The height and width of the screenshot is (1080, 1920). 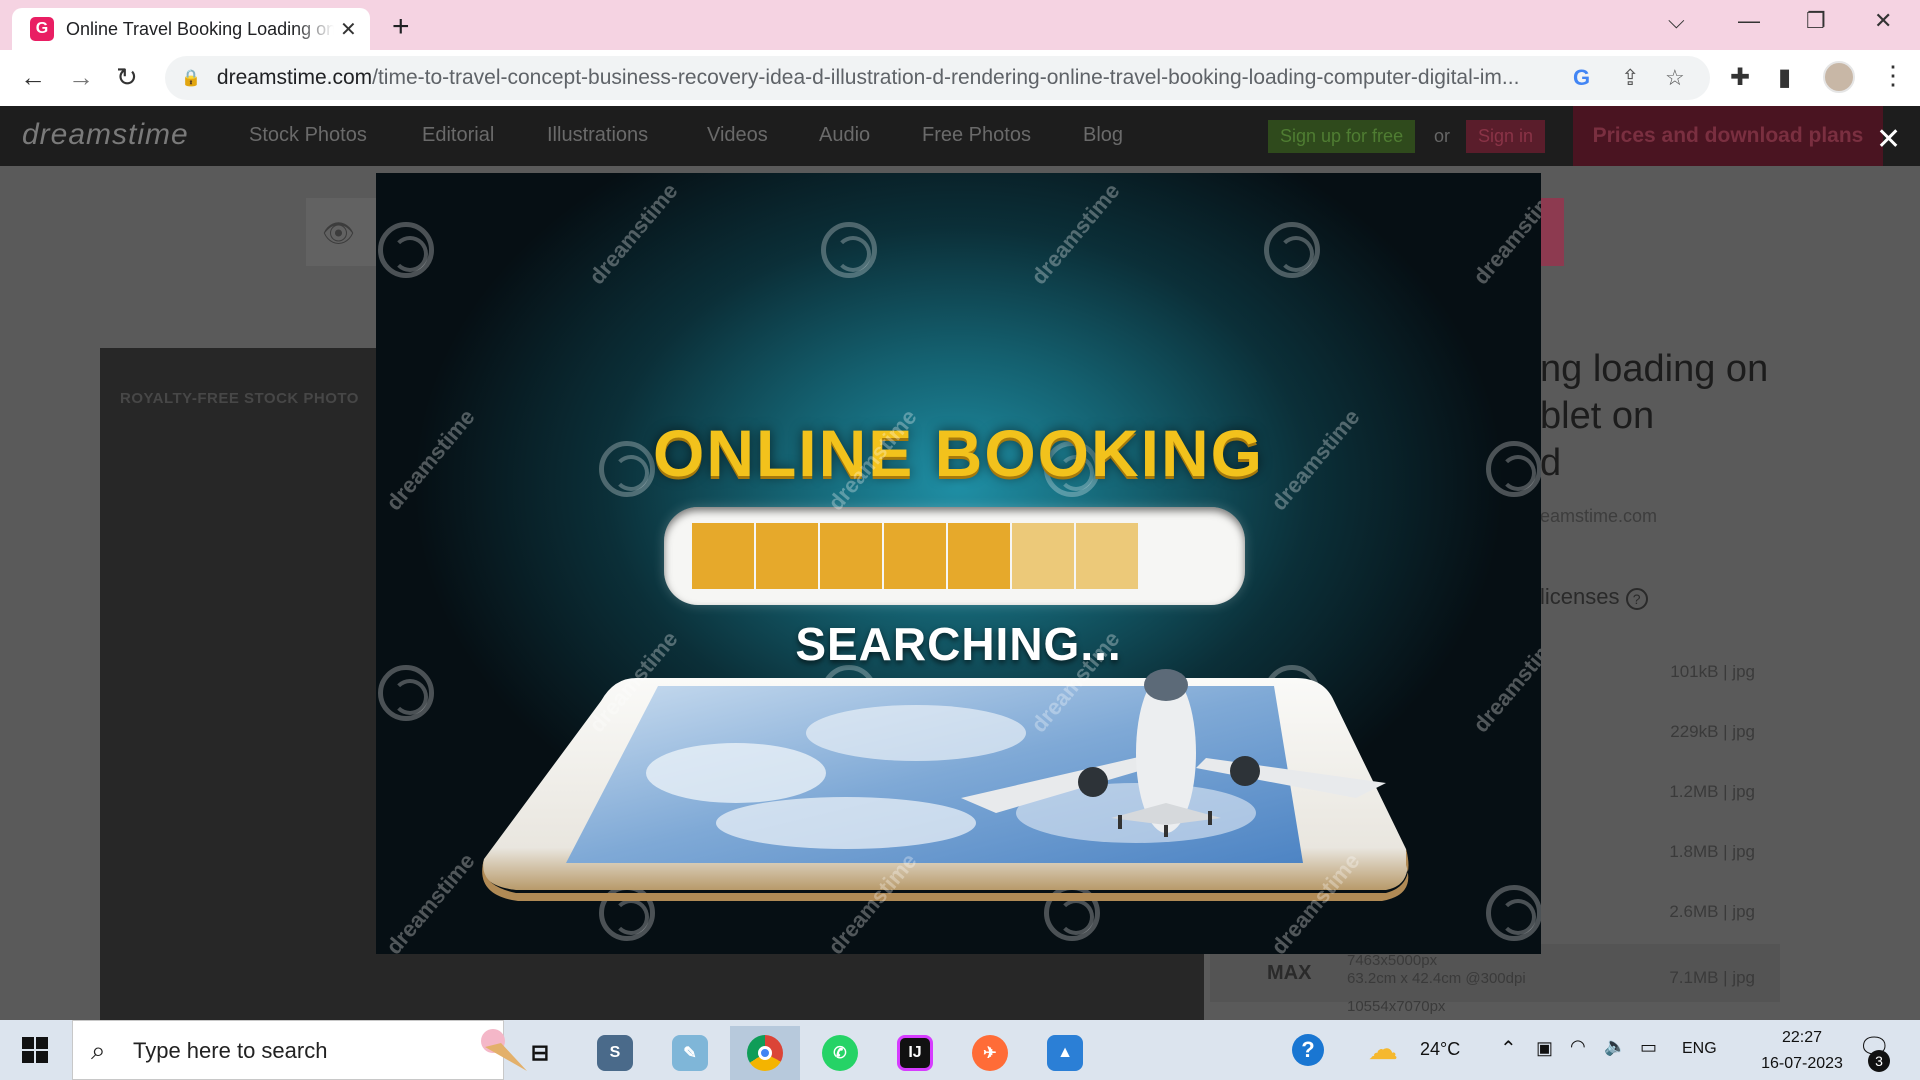 I want to click on lock-icon: 🔒, so click(x=191, y=78).